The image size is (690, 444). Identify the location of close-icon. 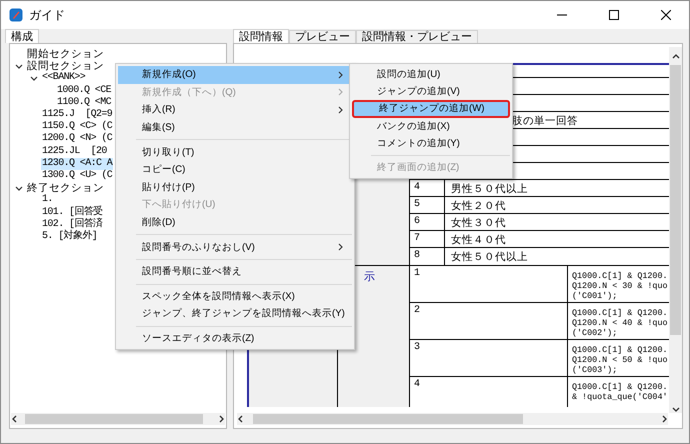
(666, 15).